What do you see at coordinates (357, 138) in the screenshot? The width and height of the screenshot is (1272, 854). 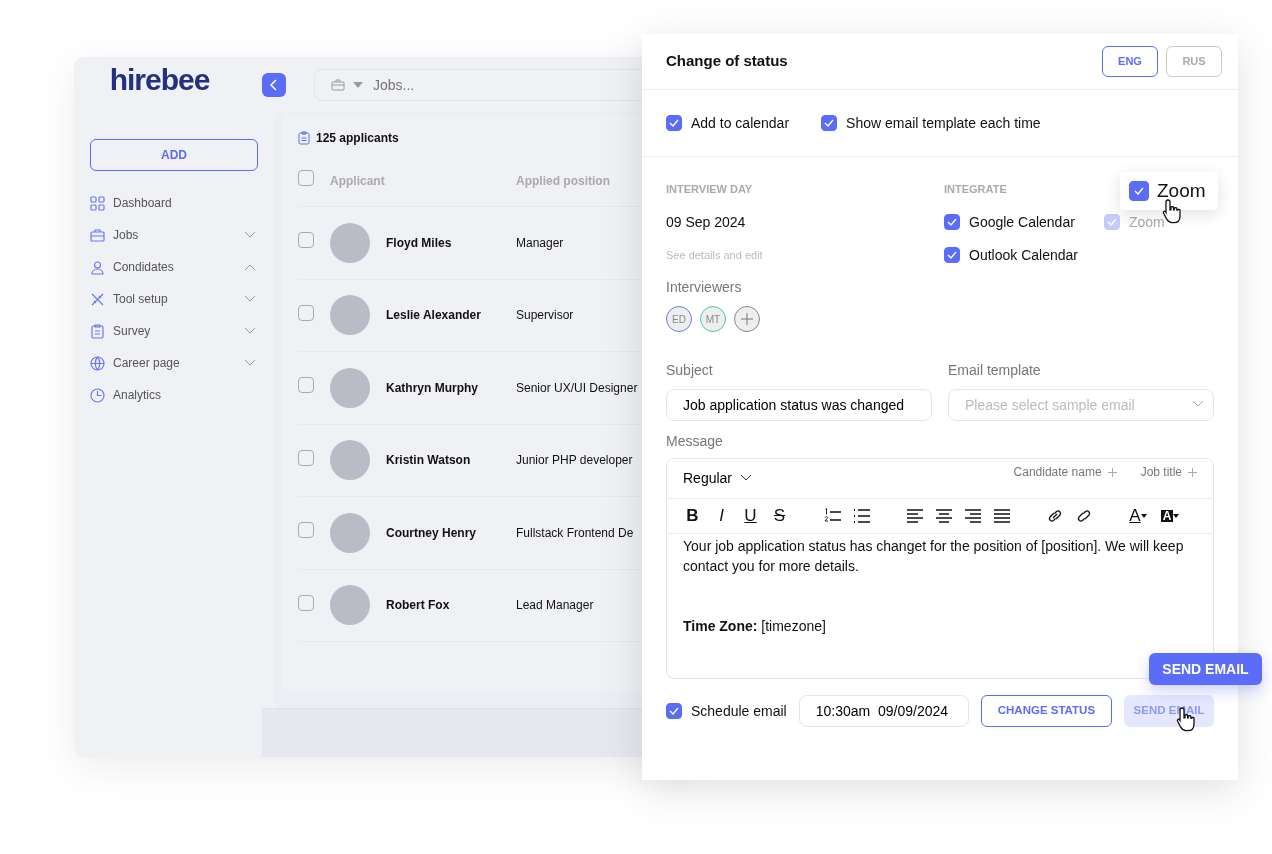 I see `applicant-count: 125 applicants` at bounding box center [357, 138].